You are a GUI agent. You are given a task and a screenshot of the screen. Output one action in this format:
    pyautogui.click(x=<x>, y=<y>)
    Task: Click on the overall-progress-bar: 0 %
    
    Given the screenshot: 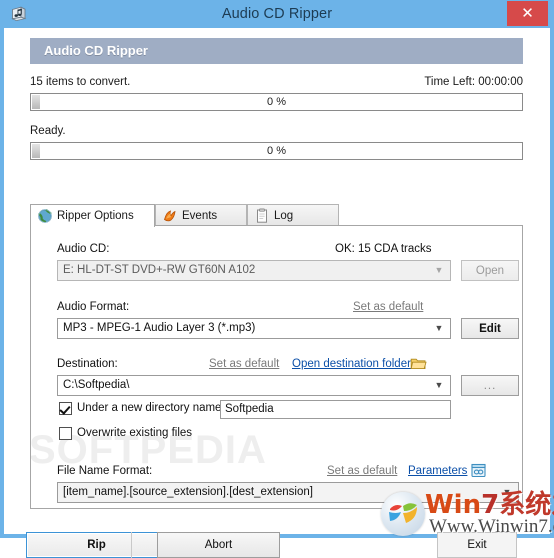 What is the action you would take?
    pyautogui.click(x=276, y=102)
    